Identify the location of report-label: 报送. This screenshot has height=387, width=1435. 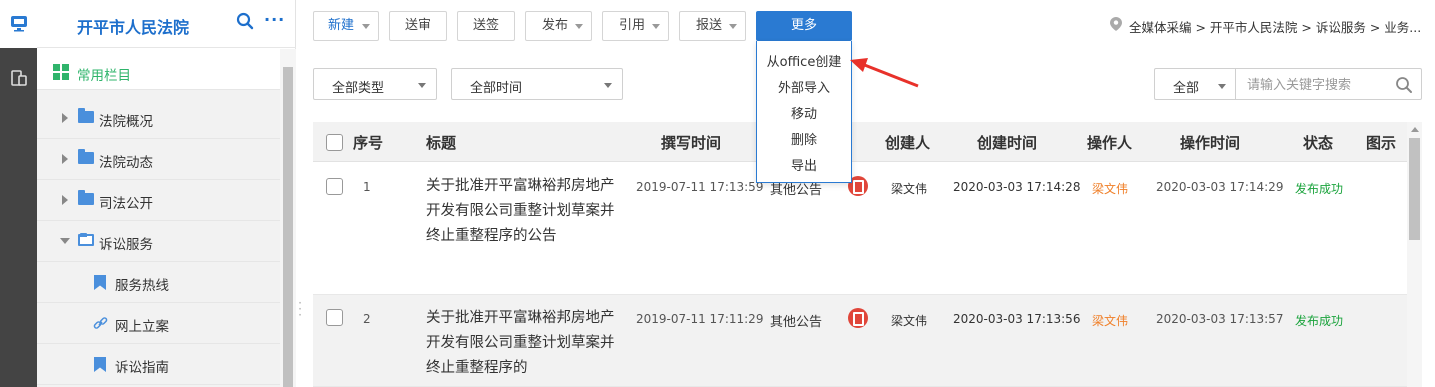
(709, 25).